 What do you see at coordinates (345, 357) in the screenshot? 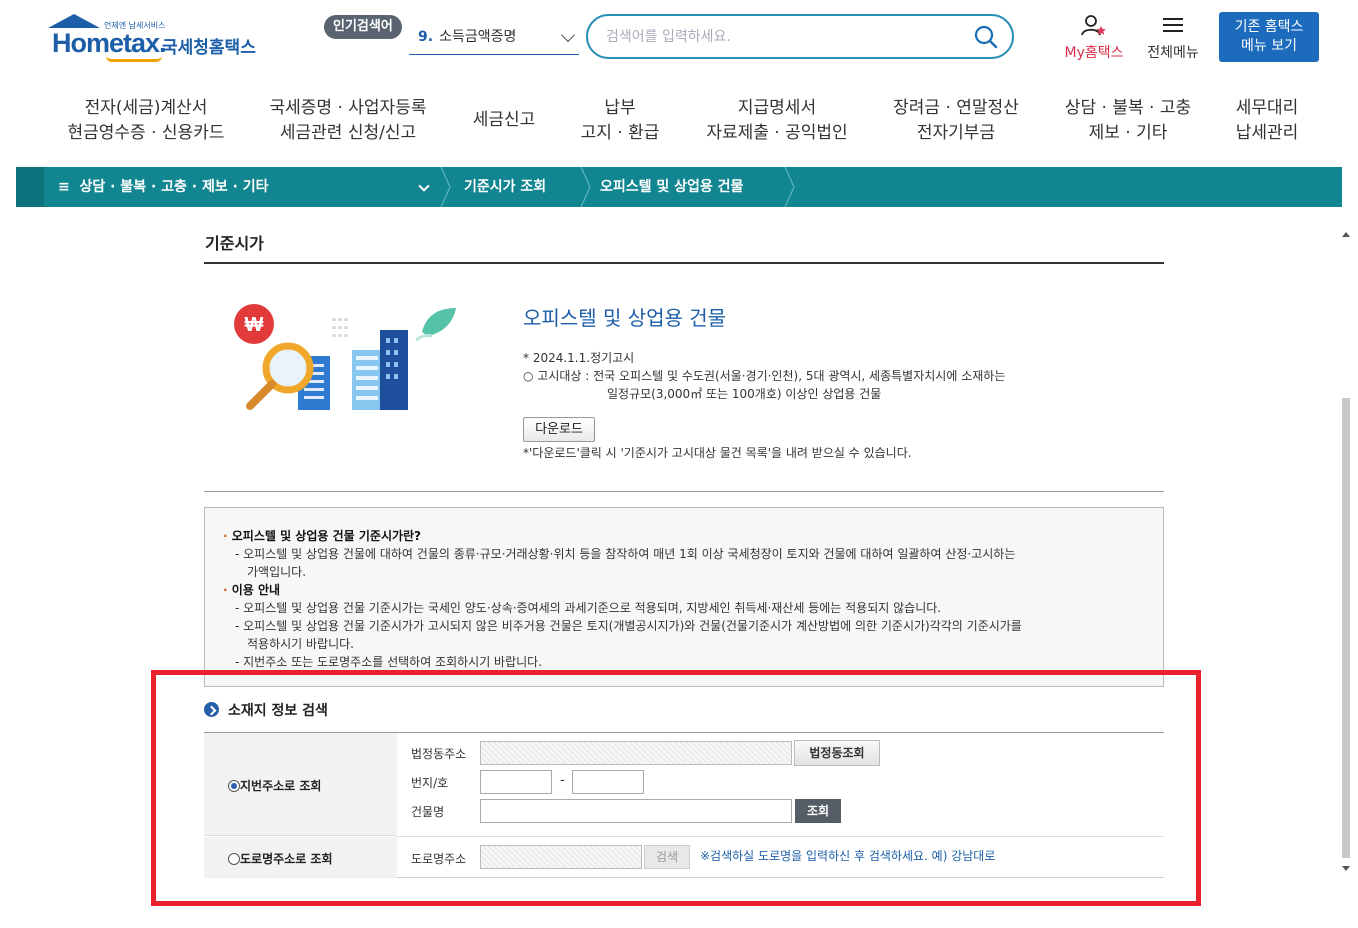
I see `building-search-illustration: ₩` at bounding box center [345, 357].